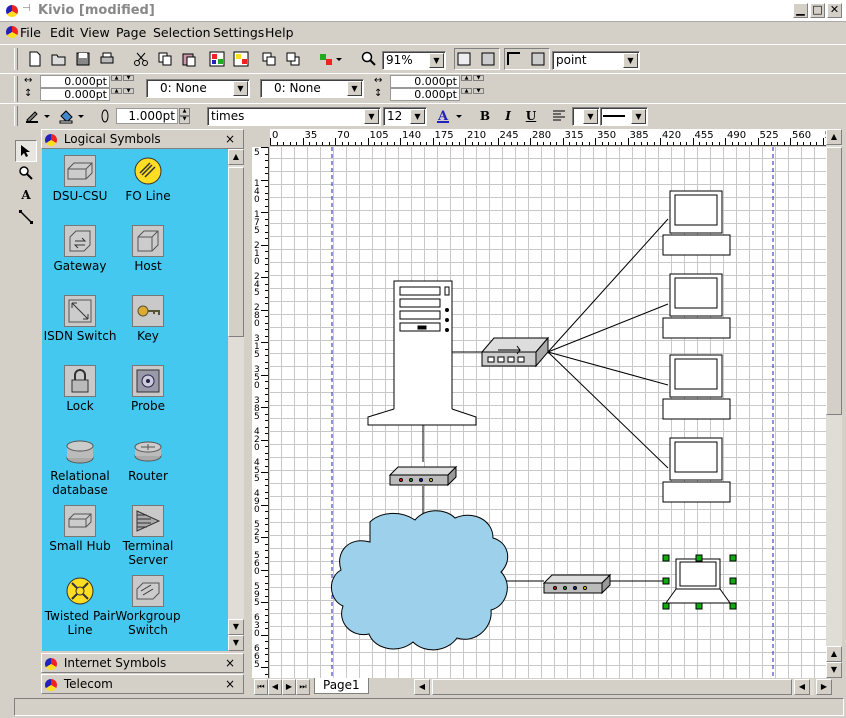 Image resolution: width=846 pixels, height=718 pixels. What do you see at coordinates (26, 173) in the screenshot?
I see `zoom-tool-icon` at bounding box center [26, 173].